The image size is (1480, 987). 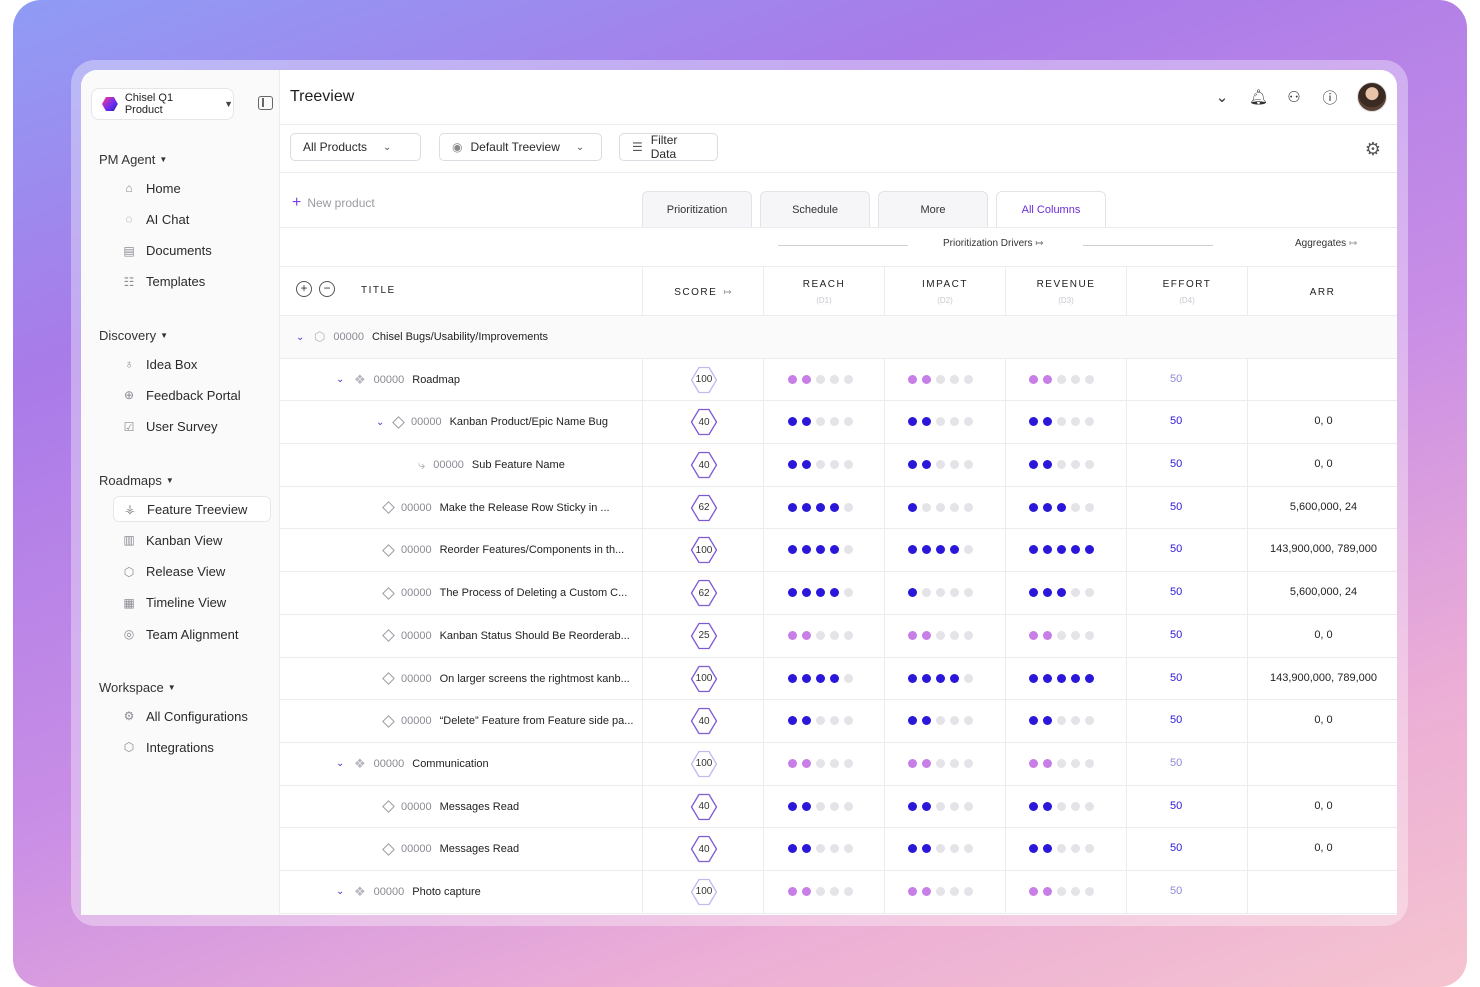 I want to click on row-title-cell: ⌄ ❖ 00000 Roadmap, so click(x=398, y=380).